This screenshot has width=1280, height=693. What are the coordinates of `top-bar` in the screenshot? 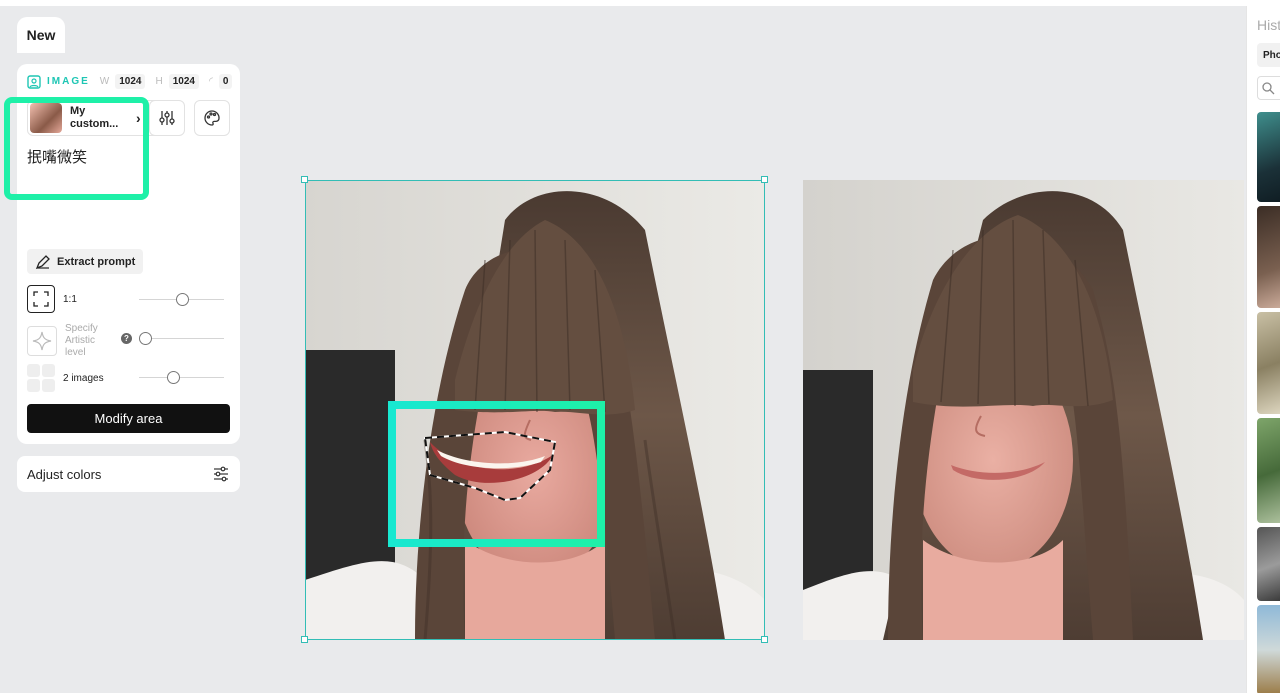 It's located at (640, 3).